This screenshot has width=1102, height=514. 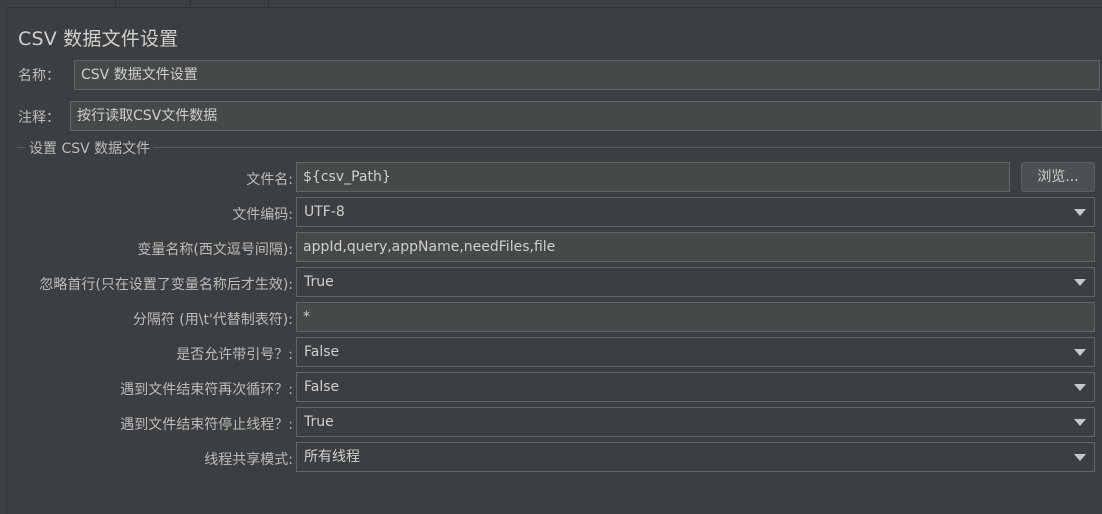 I want to click on name-label: 名称：, so click(x=39, y=76).